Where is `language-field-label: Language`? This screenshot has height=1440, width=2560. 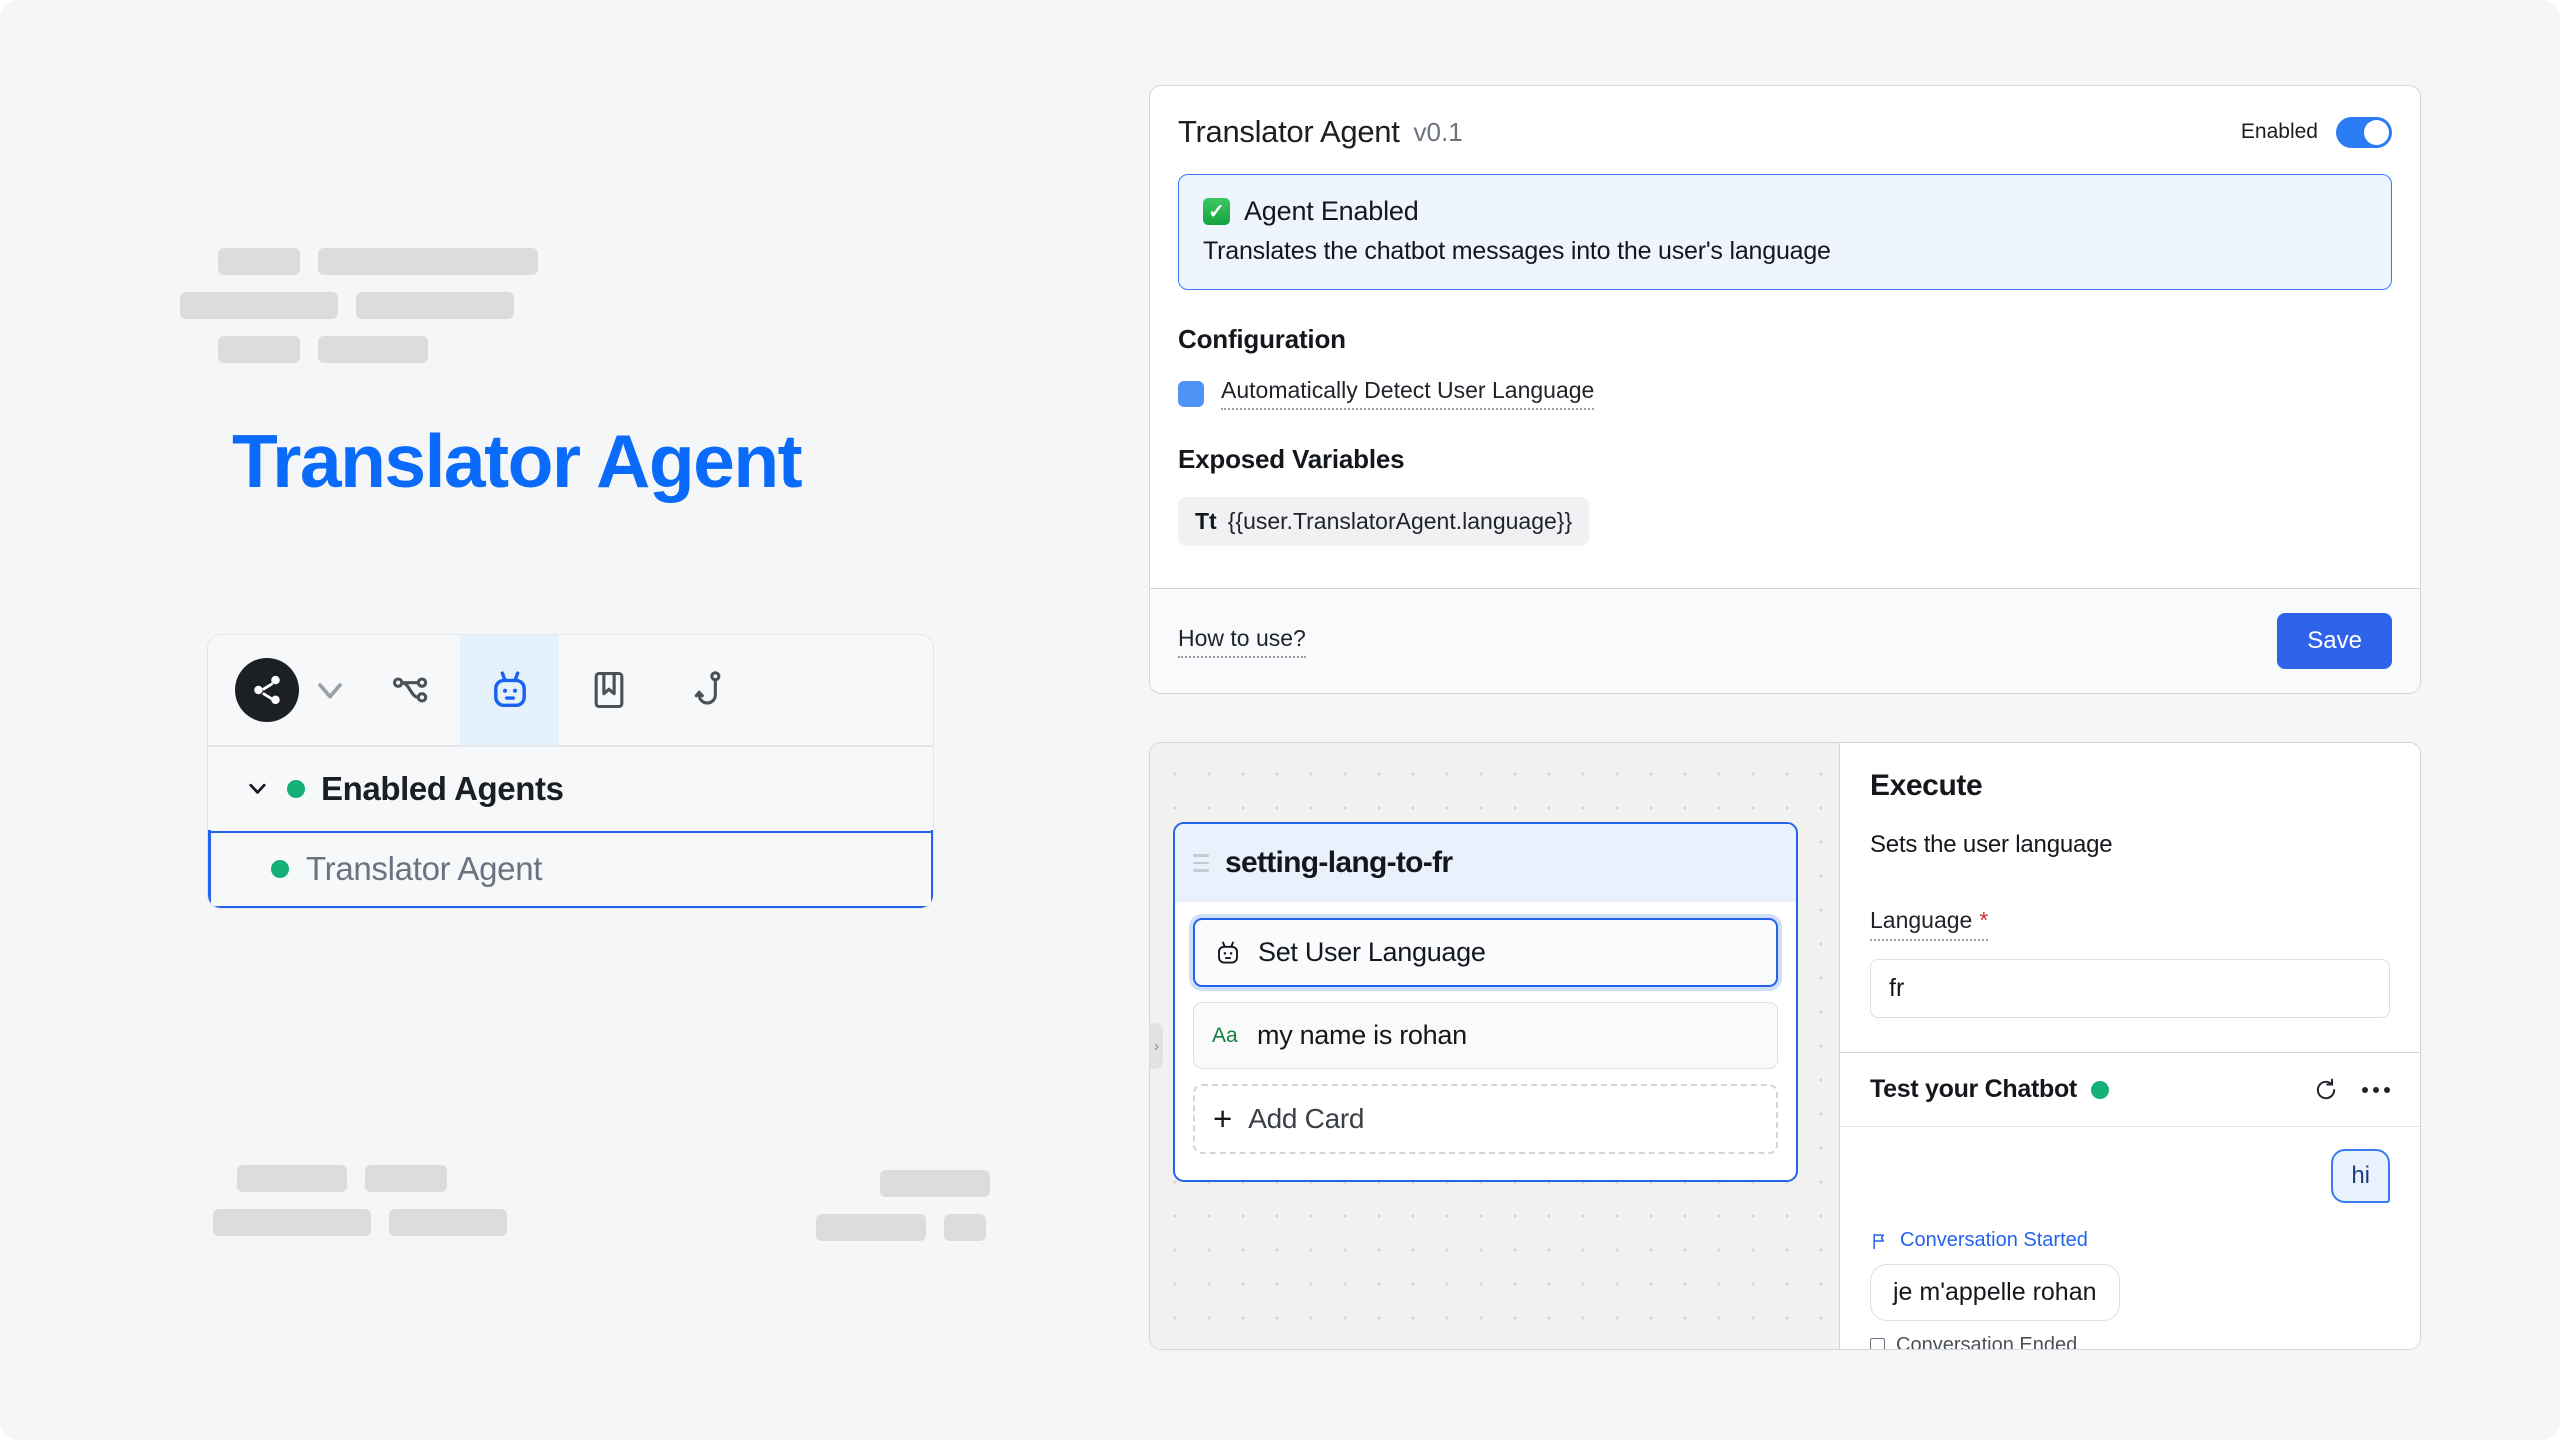
language-field-label: Language is located at coordinates (1921, 920).